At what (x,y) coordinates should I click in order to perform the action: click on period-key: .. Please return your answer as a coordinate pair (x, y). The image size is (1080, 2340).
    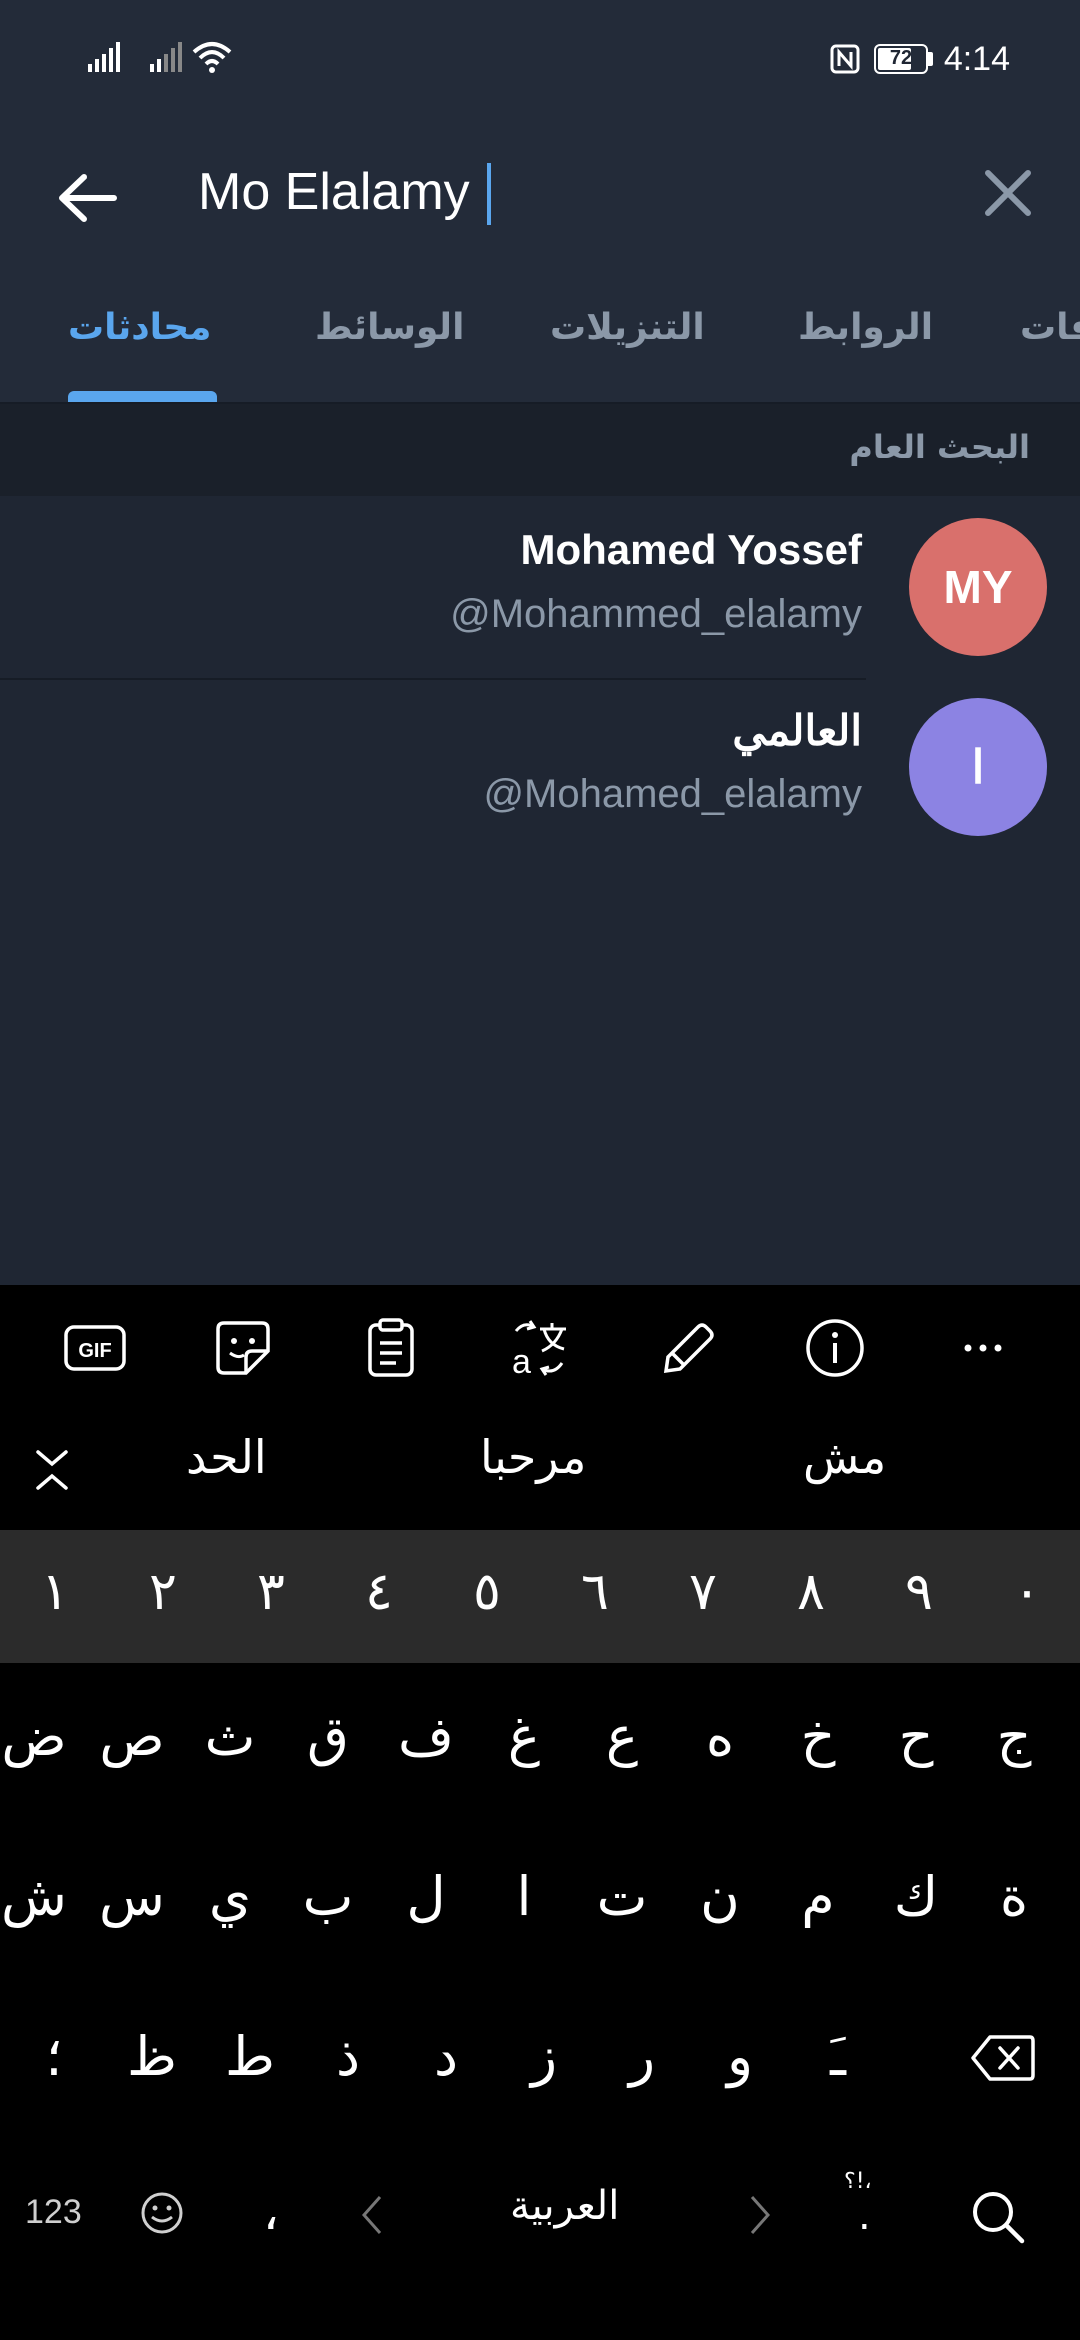
    Looking at the image, I should click on (864, 2216).